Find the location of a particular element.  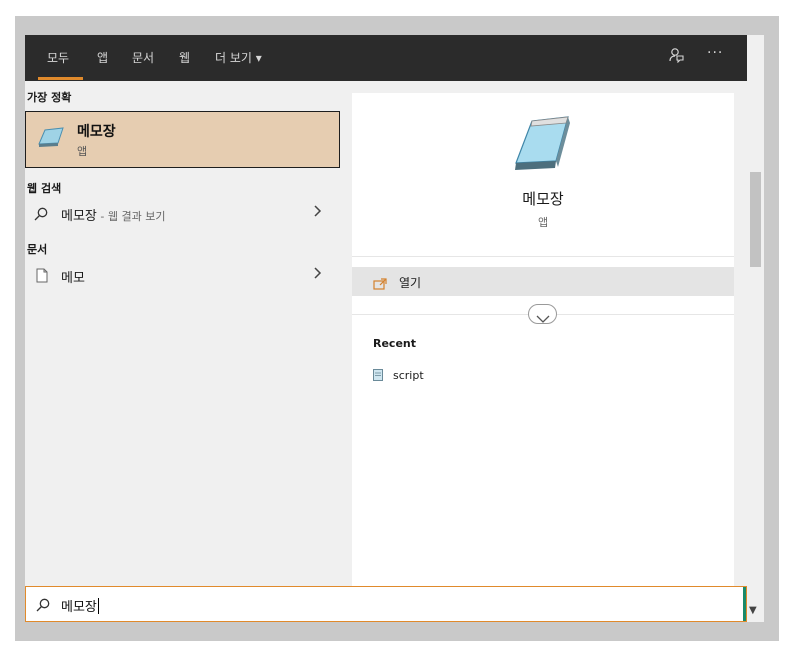

web-search-text: 메모장 - 웹 결과 보기 is located at coordinates (113, 214).